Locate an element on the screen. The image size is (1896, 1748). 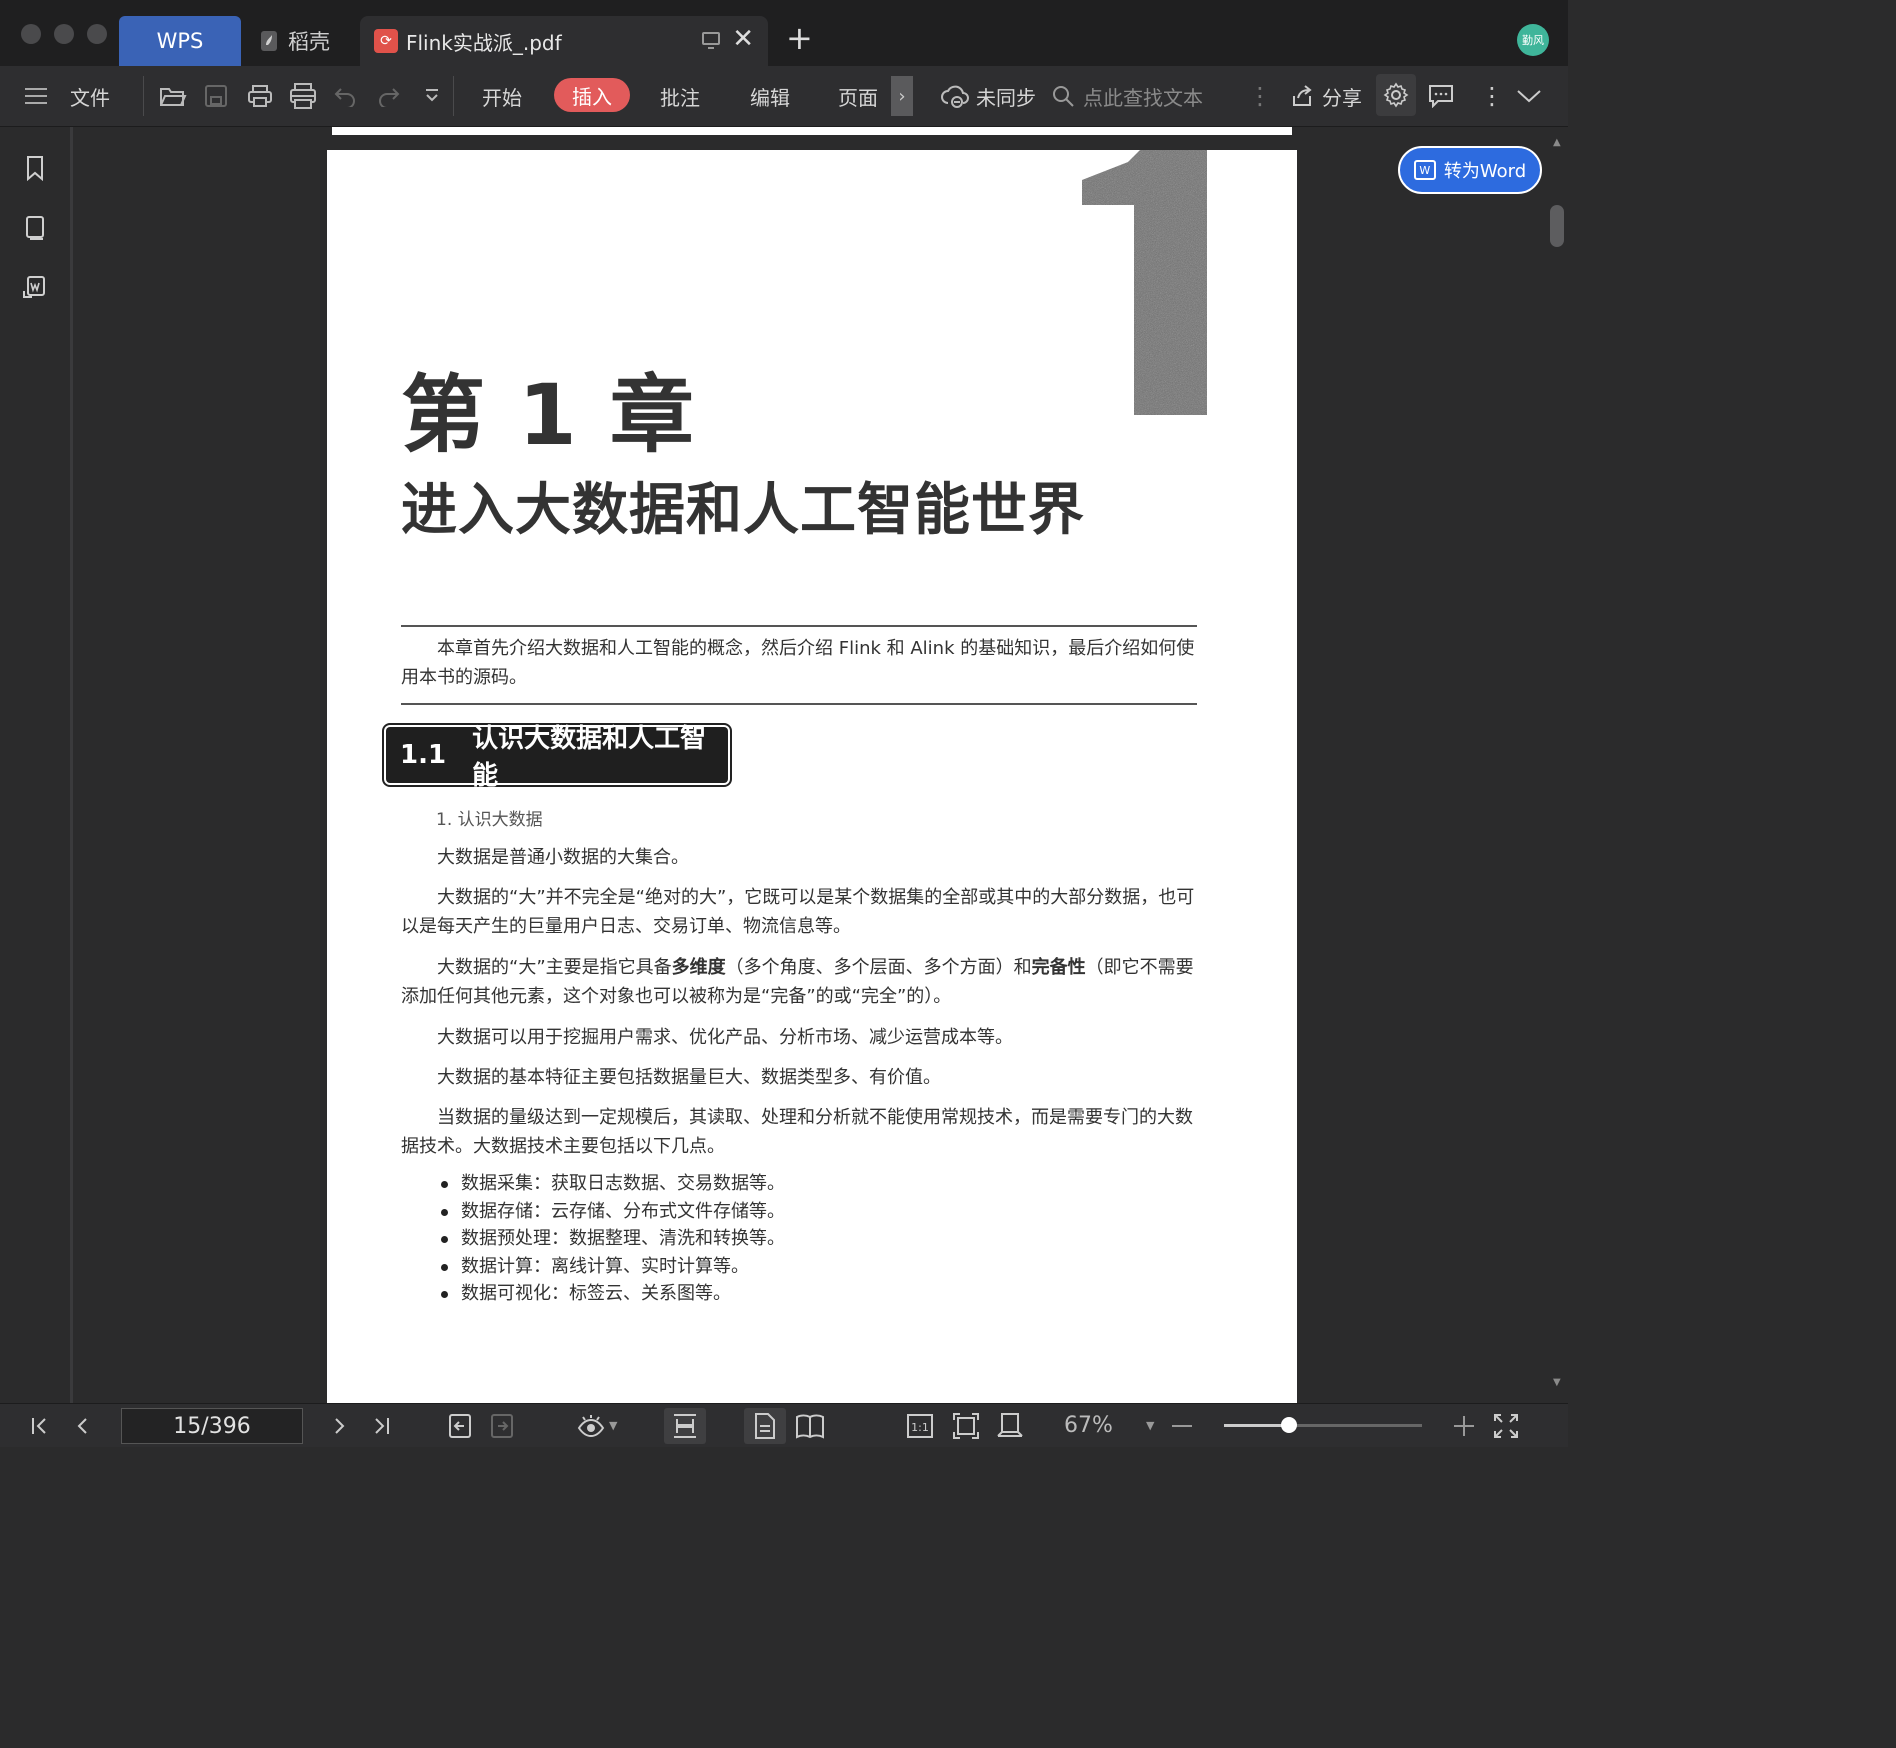
list-item: 数据采集：获取日志数据、交易数据等。 is located at coordinates (612, 1184).